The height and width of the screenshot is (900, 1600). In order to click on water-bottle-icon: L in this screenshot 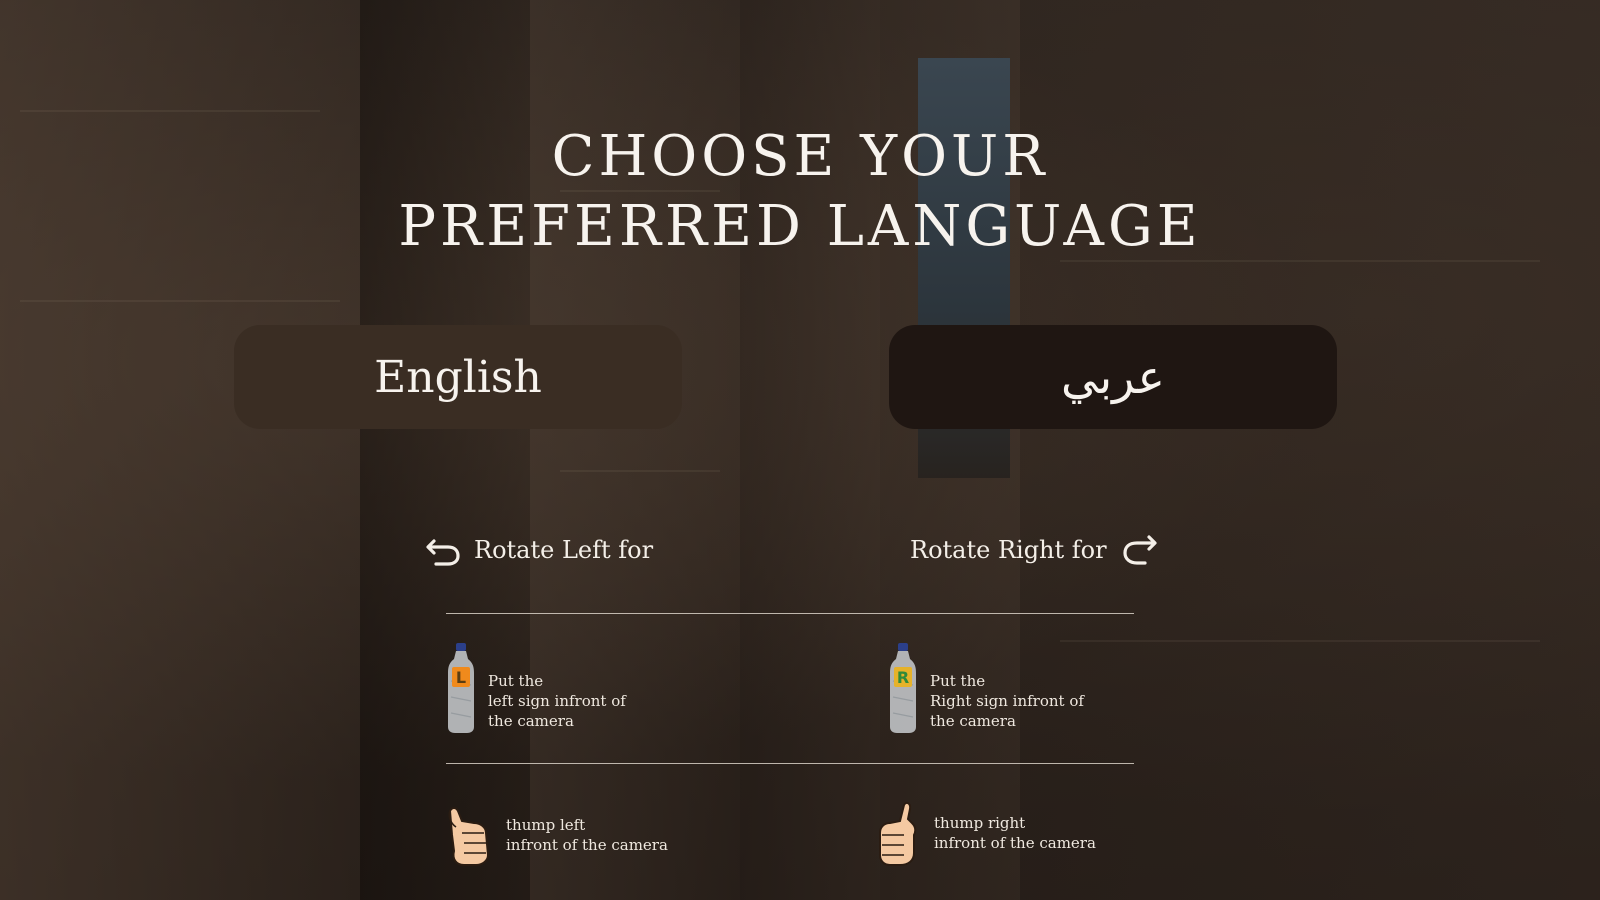, I will do `click(461, 688)`.